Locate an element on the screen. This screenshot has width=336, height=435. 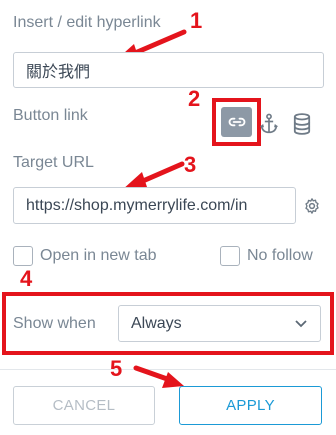
annotation-number-2: 2 is located at coordinates (194, 98).